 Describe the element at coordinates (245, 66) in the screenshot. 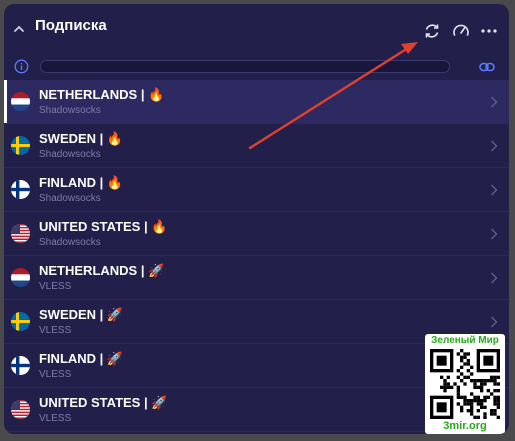

I see `url-progress-bar` at that location.